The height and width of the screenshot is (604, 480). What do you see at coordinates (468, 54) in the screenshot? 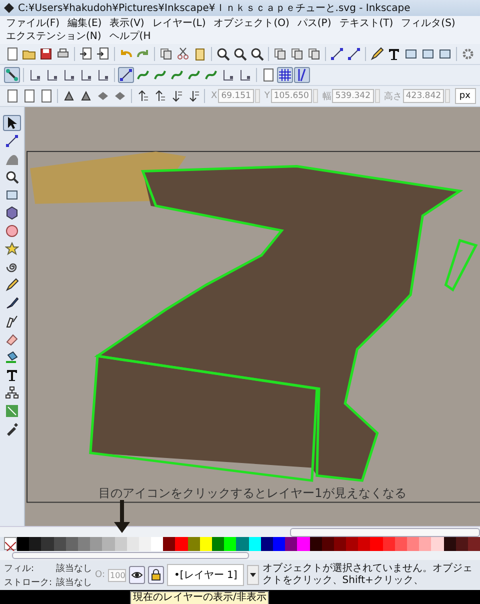
I see `gear-icon` at bounding box center [468, 54].